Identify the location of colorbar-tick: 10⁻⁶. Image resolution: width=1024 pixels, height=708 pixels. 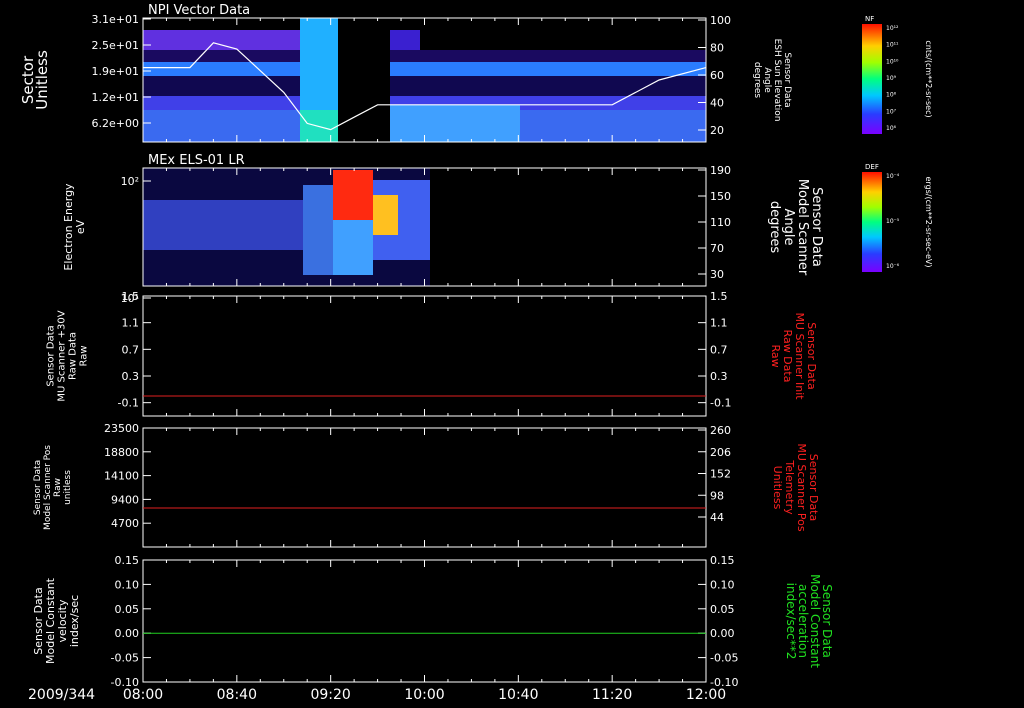
(893, 266).